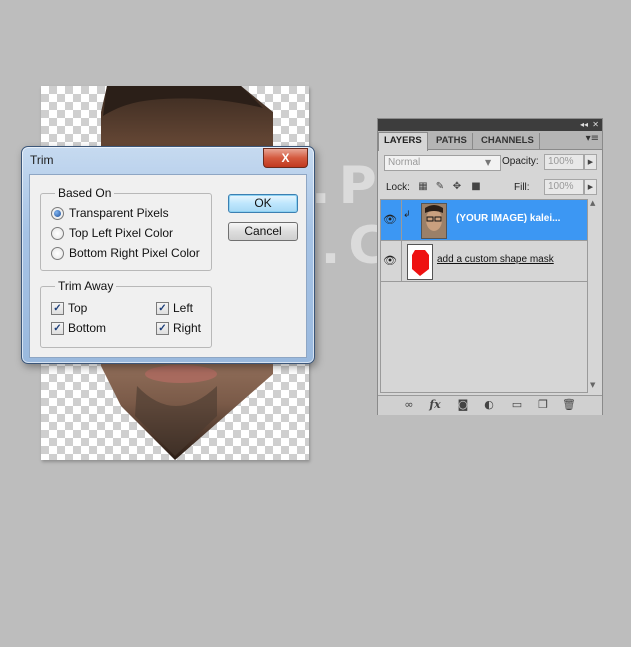 The width and height of the screenshot is (631, 647). Describe the element at coordinates (590, 187) in the screenshot. I see `fill-arrow-icon: ▶` at that location.